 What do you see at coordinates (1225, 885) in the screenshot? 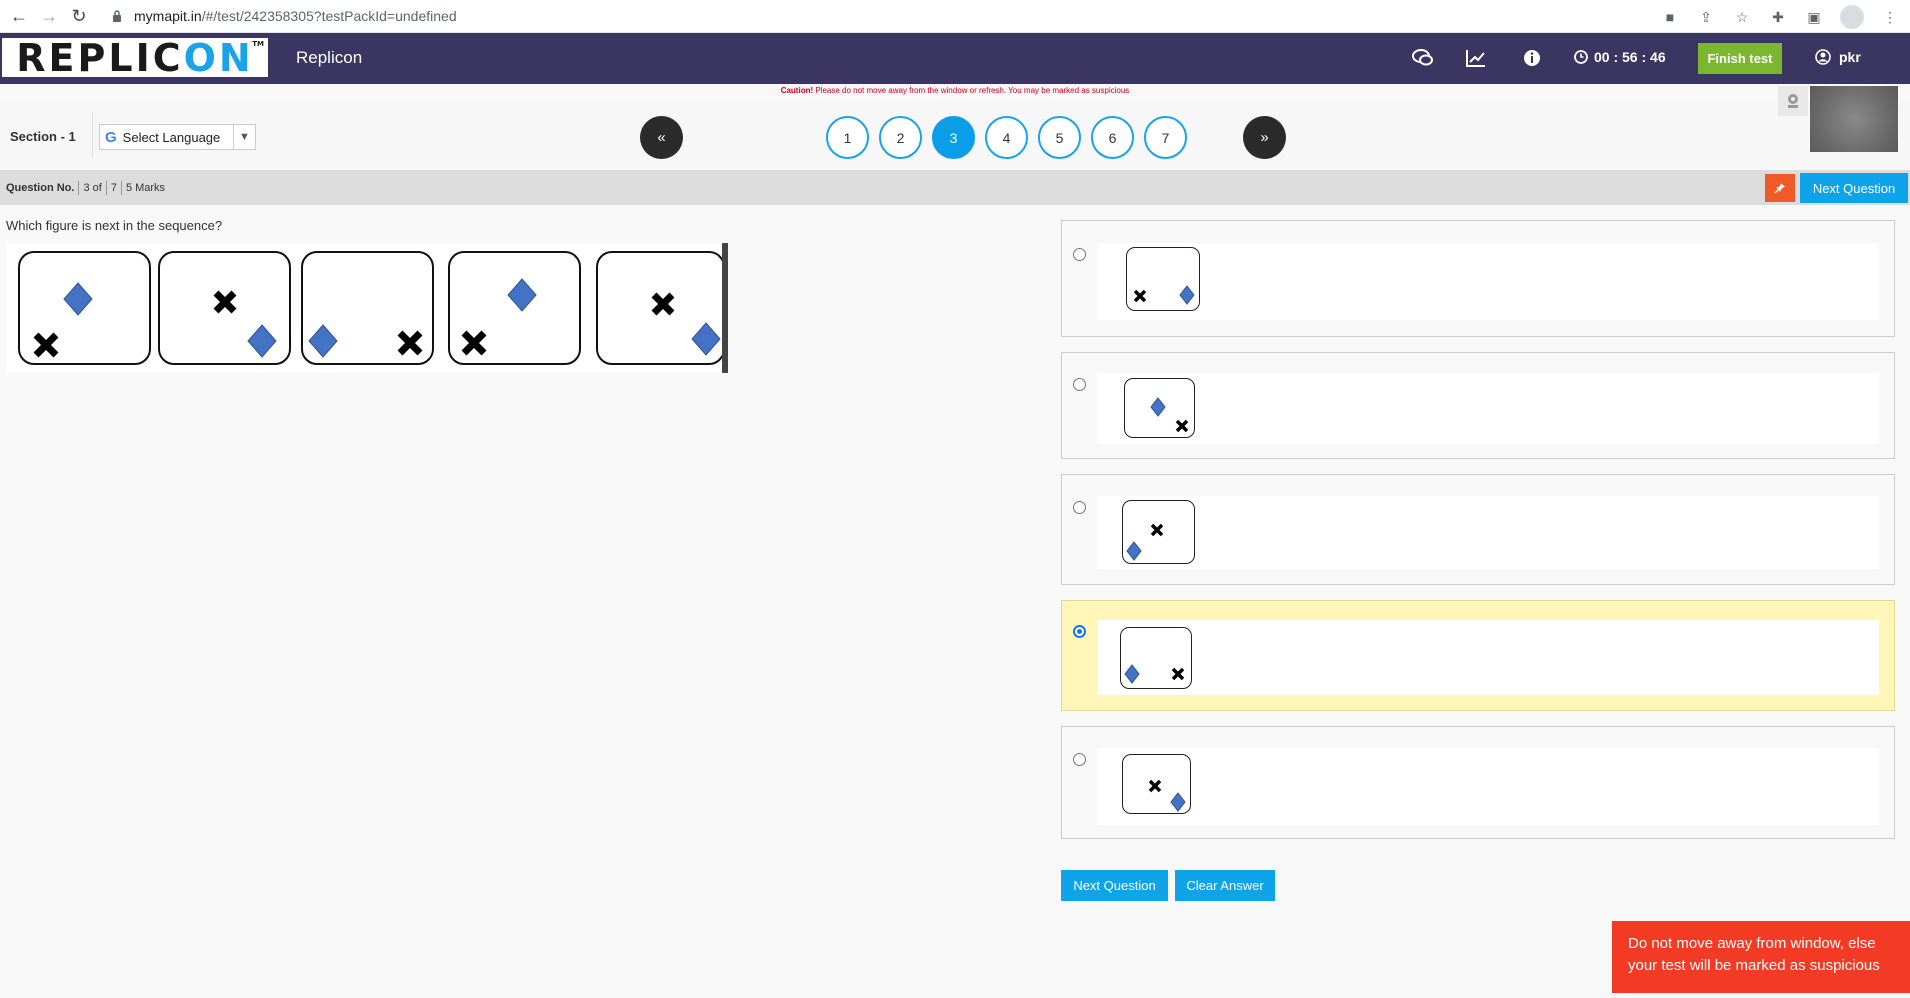
I see `clear-answer-button: Clear Answer` at bounding box center [1225, 885].